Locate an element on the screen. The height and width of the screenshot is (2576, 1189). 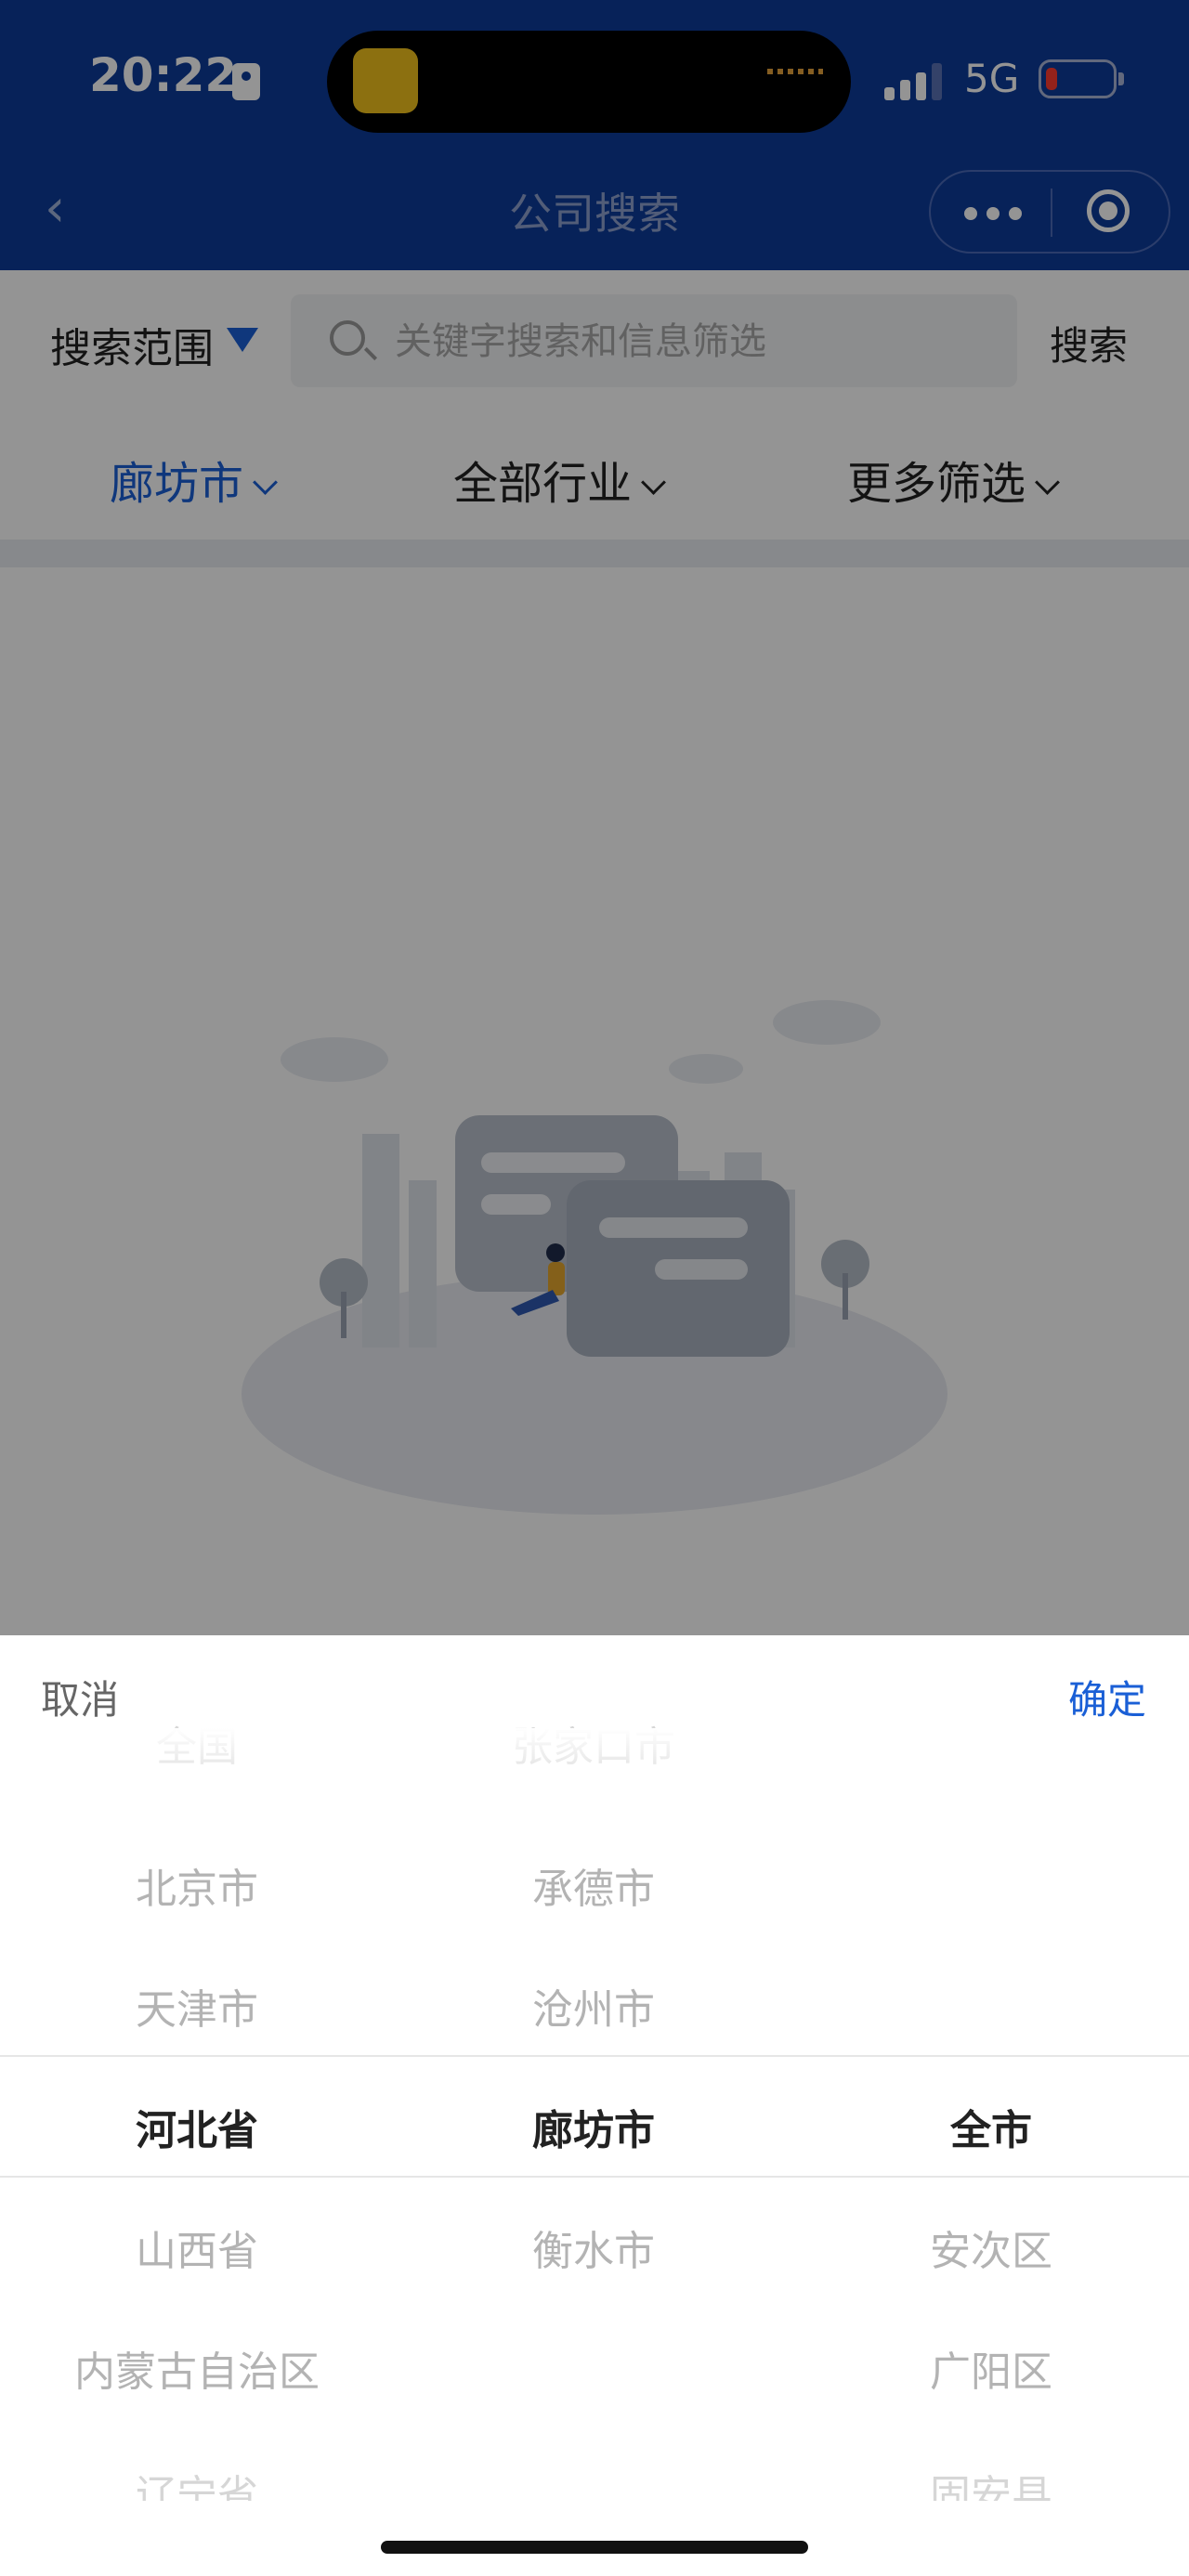
confirm-button: 确定 is located at coordinates (1107, 1697).